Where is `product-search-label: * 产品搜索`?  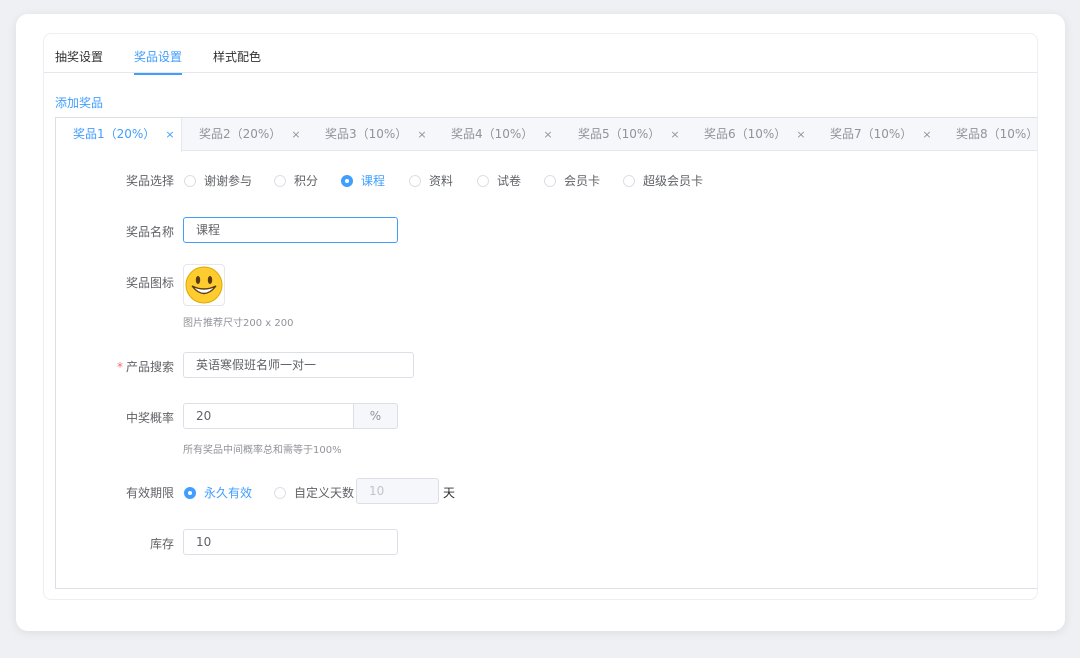
product-search-label: * 产品搜索 is located at coordinates (115, 366).